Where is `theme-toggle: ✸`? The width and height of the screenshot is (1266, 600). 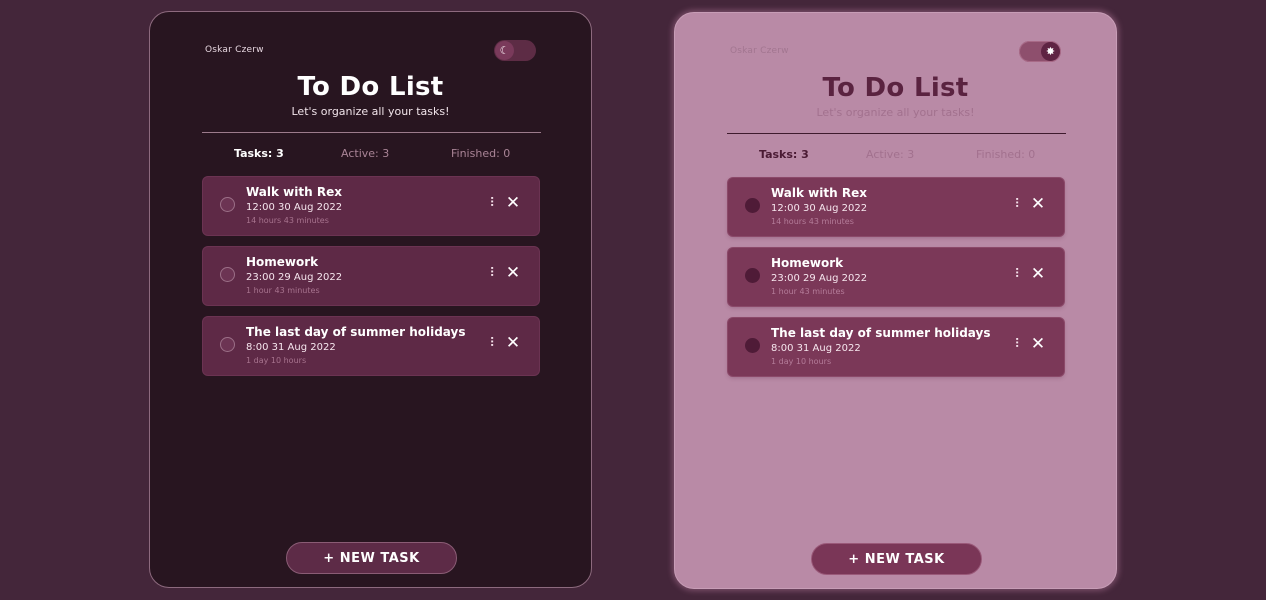 theme-toggle: ✸ is located at coordinates (1040, 51).